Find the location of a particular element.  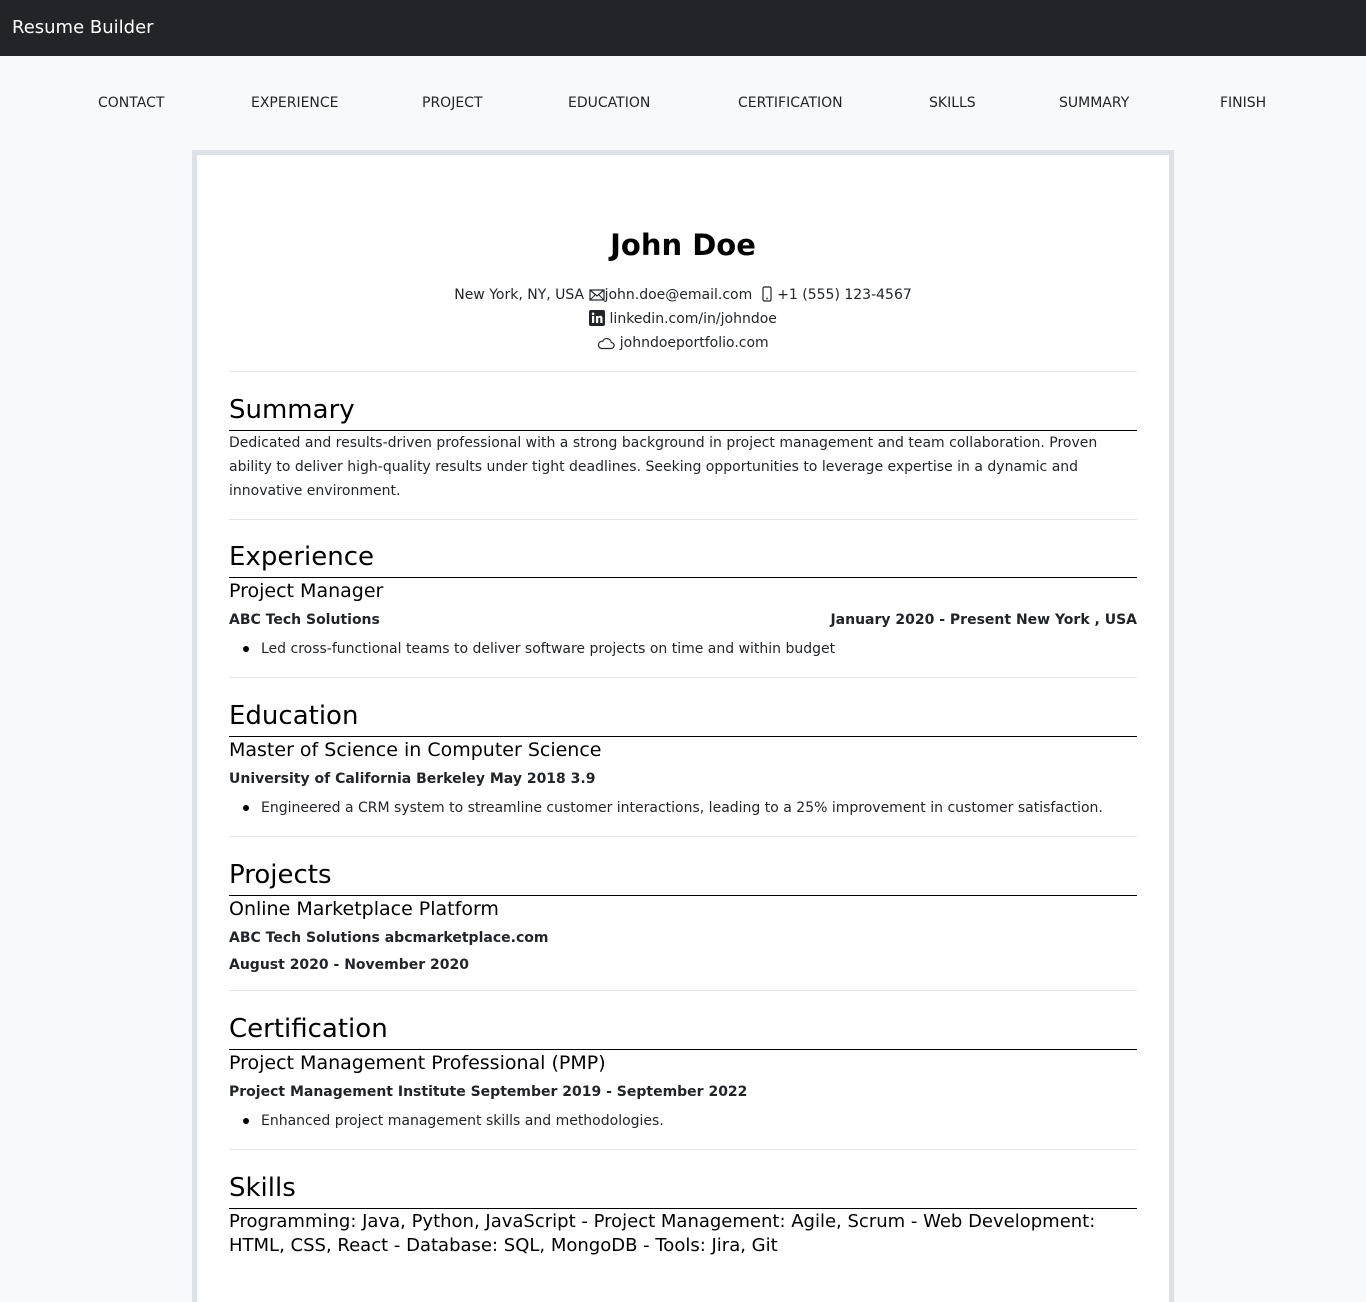

step-certification: CERTIFICATION is located at coordinates (790, 103).